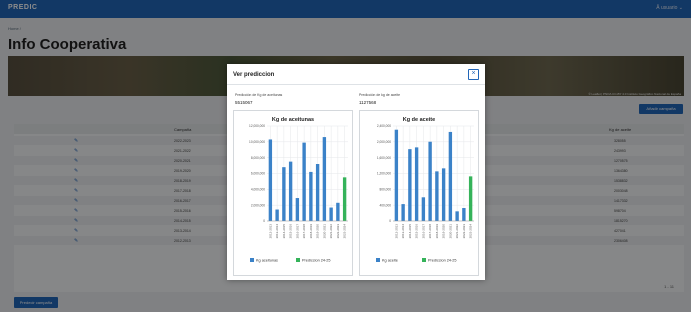 The height and width of the screenshot is (312, 691). What do you see at coordinates (258, 174) in the screenshot?
I see `y-tick-label: 6,000,000` at bounding box center [258, 174].